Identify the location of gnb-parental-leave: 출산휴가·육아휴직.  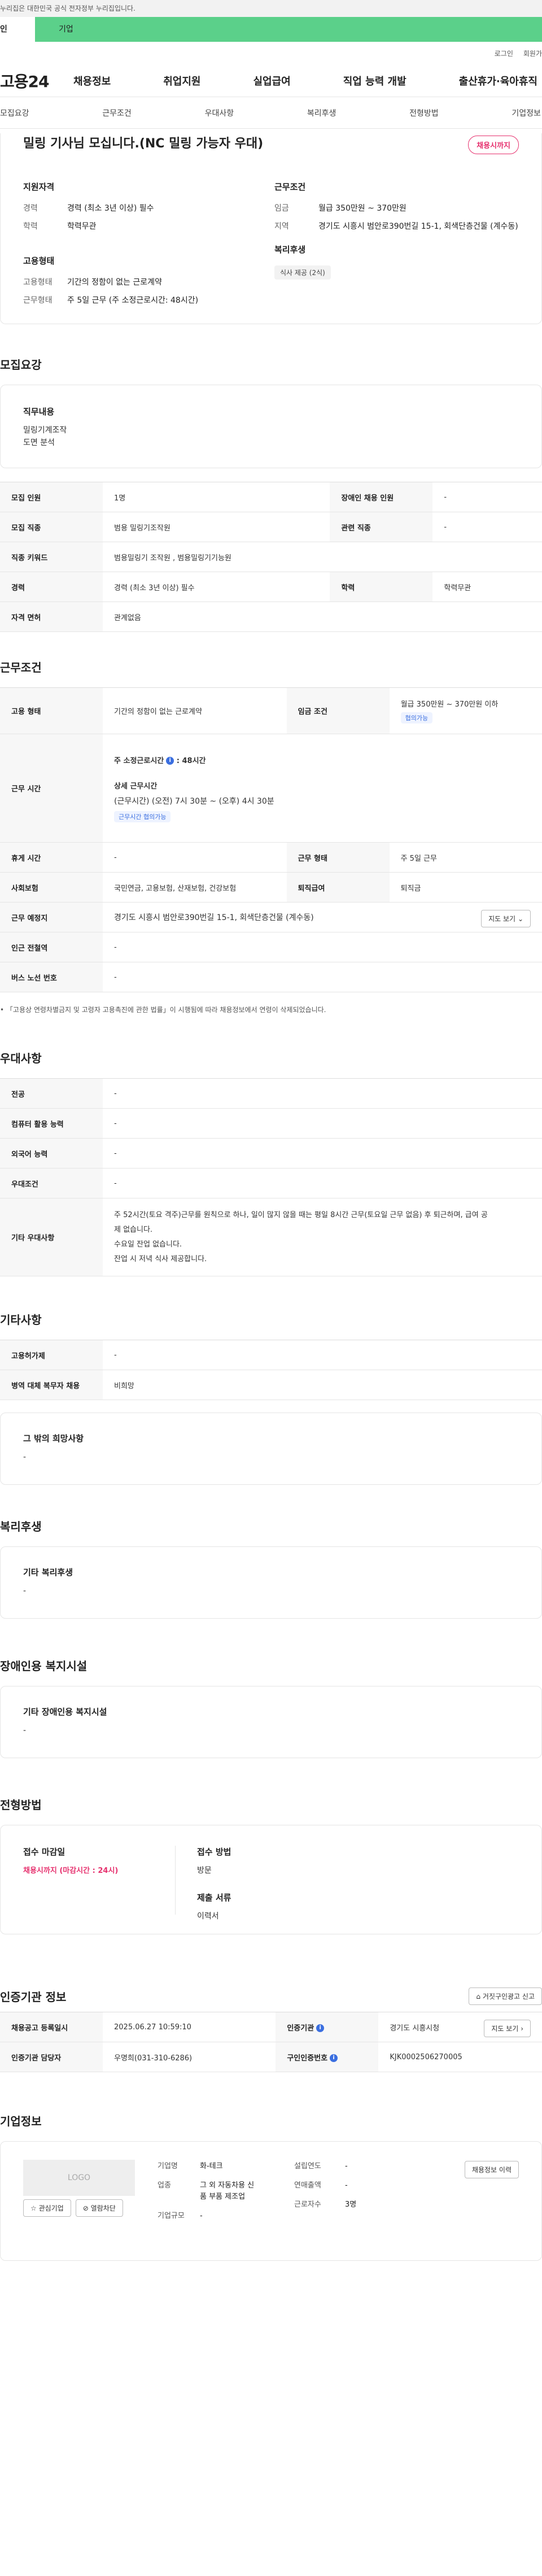
(498, 80).